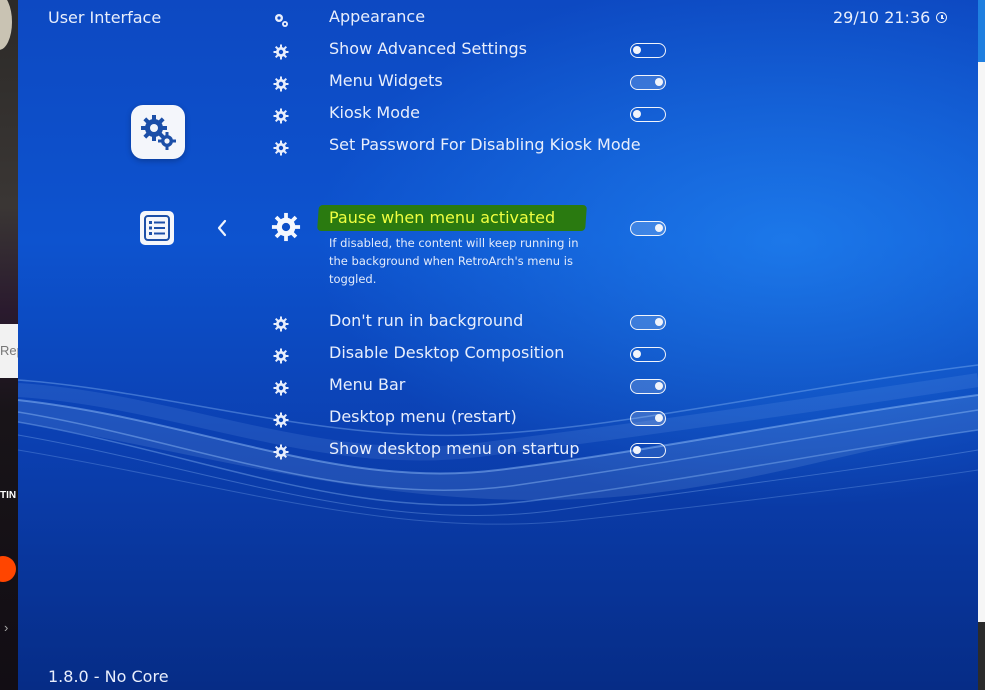 The height and width of the screenshot is (690, 985). I want to click on background-window-right, so click(981, 345).